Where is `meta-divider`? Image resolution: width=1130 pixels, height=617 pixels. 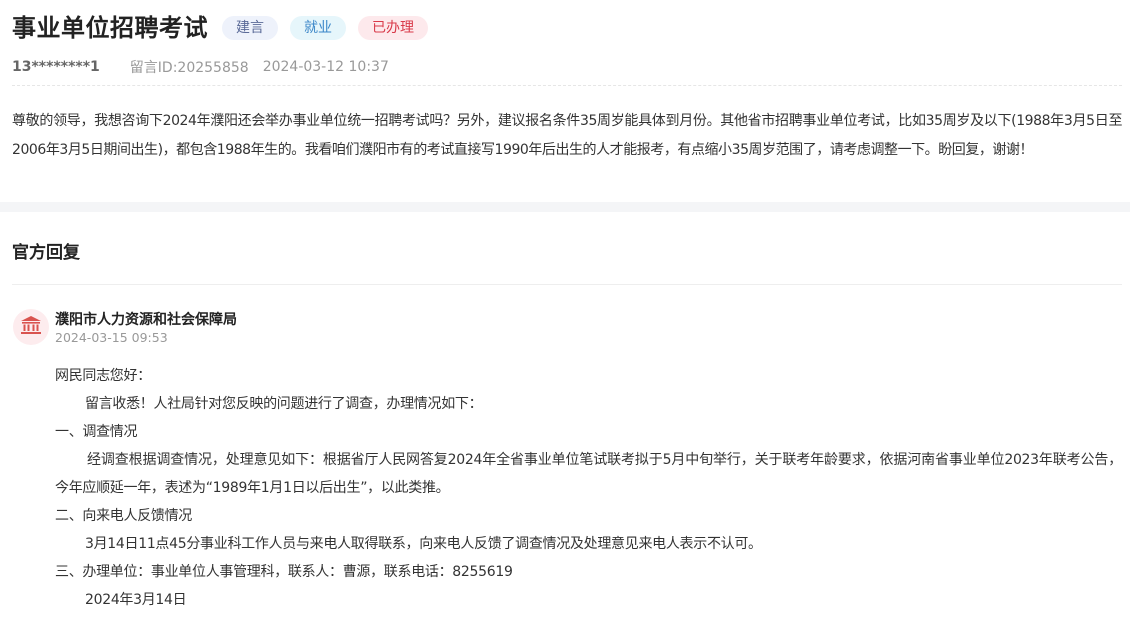 meta-divider is located at coordinates (567, 85).